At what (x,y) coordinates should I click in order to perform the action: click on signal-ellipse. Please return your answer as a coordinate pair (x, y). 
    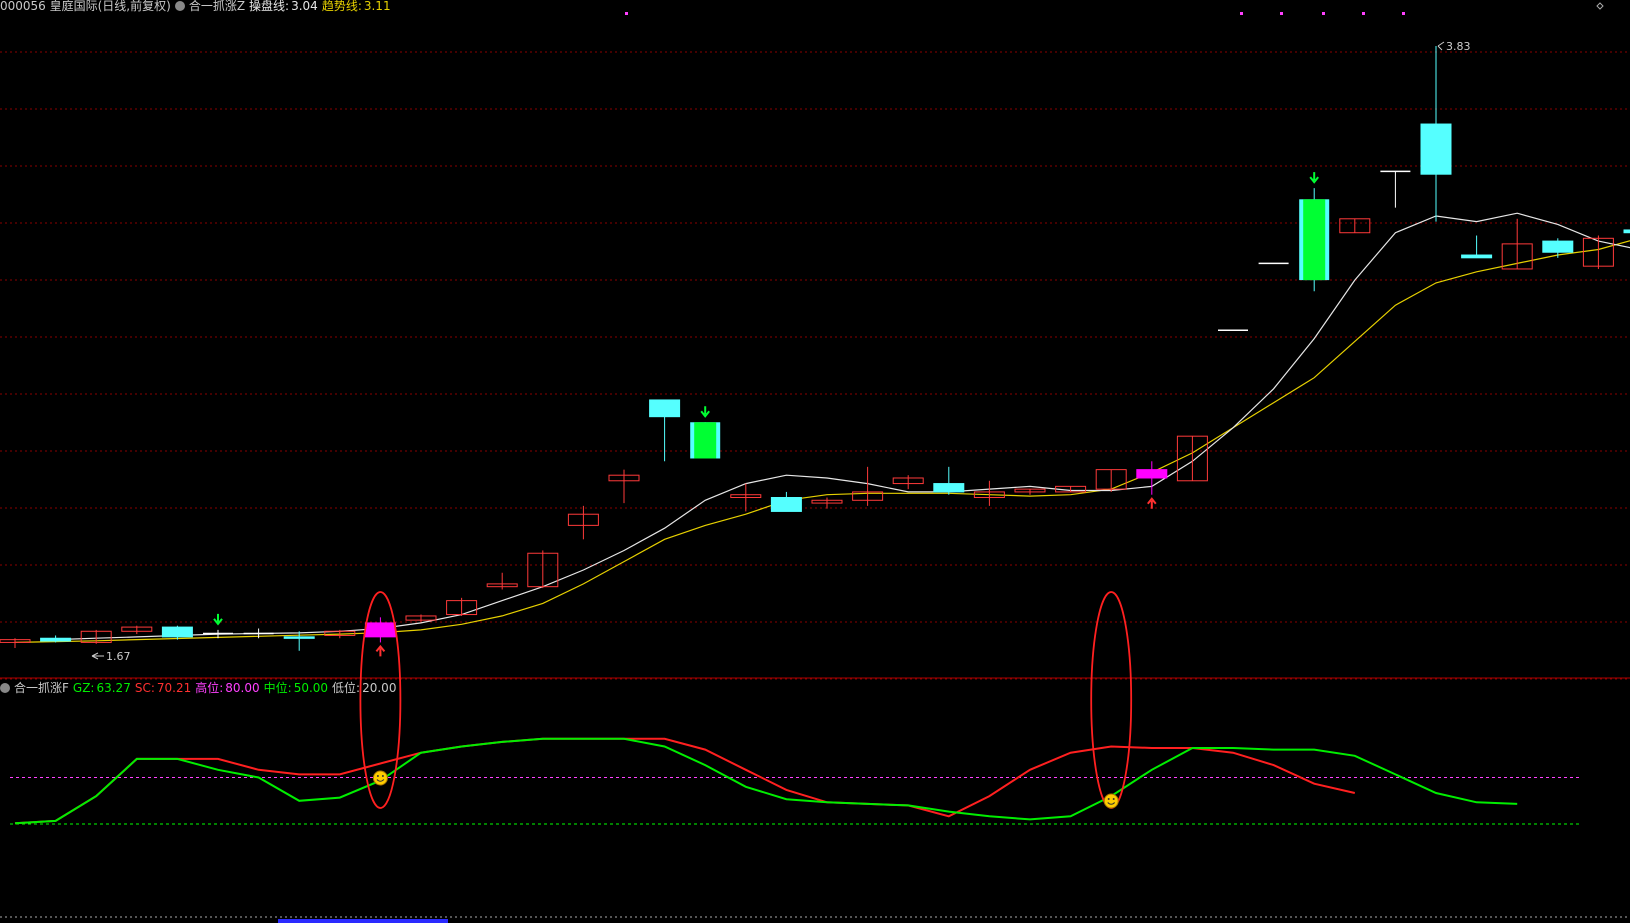
    Looking at the image, I should click on (1111, 700).